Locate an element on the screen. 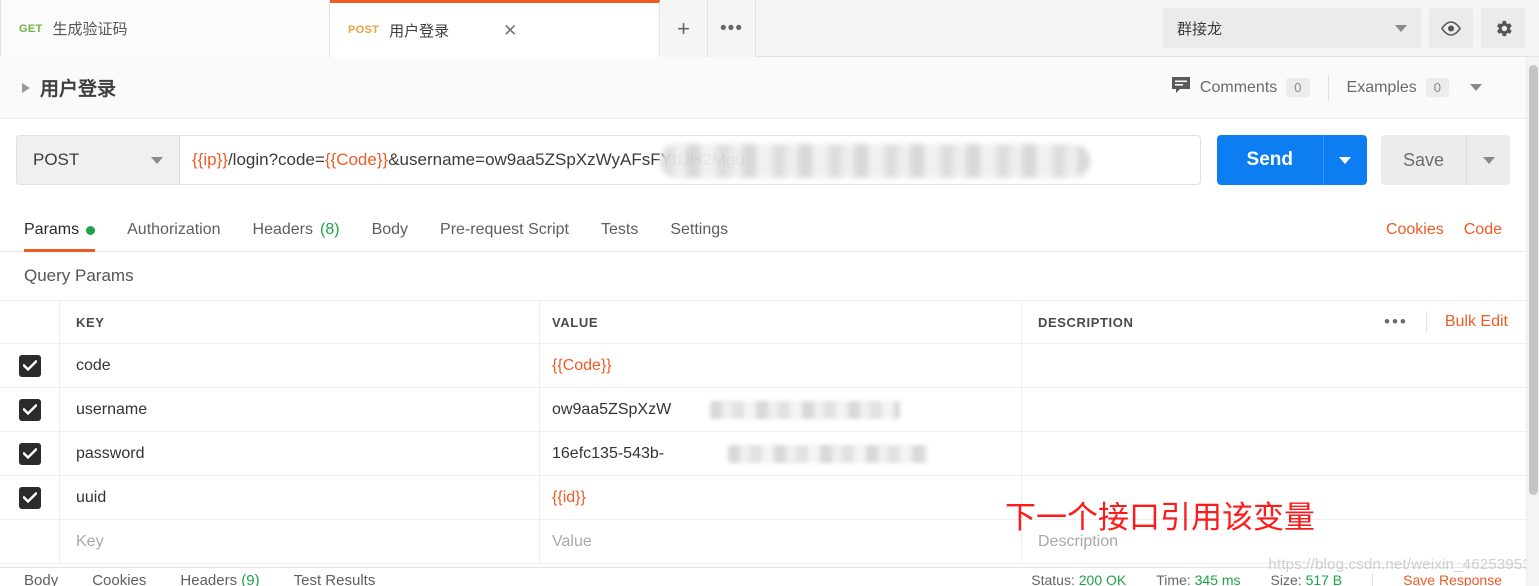 This screenshot has height=586, width=1539. row-value-cell: {{Code}} is located at coordinates (781, 365).